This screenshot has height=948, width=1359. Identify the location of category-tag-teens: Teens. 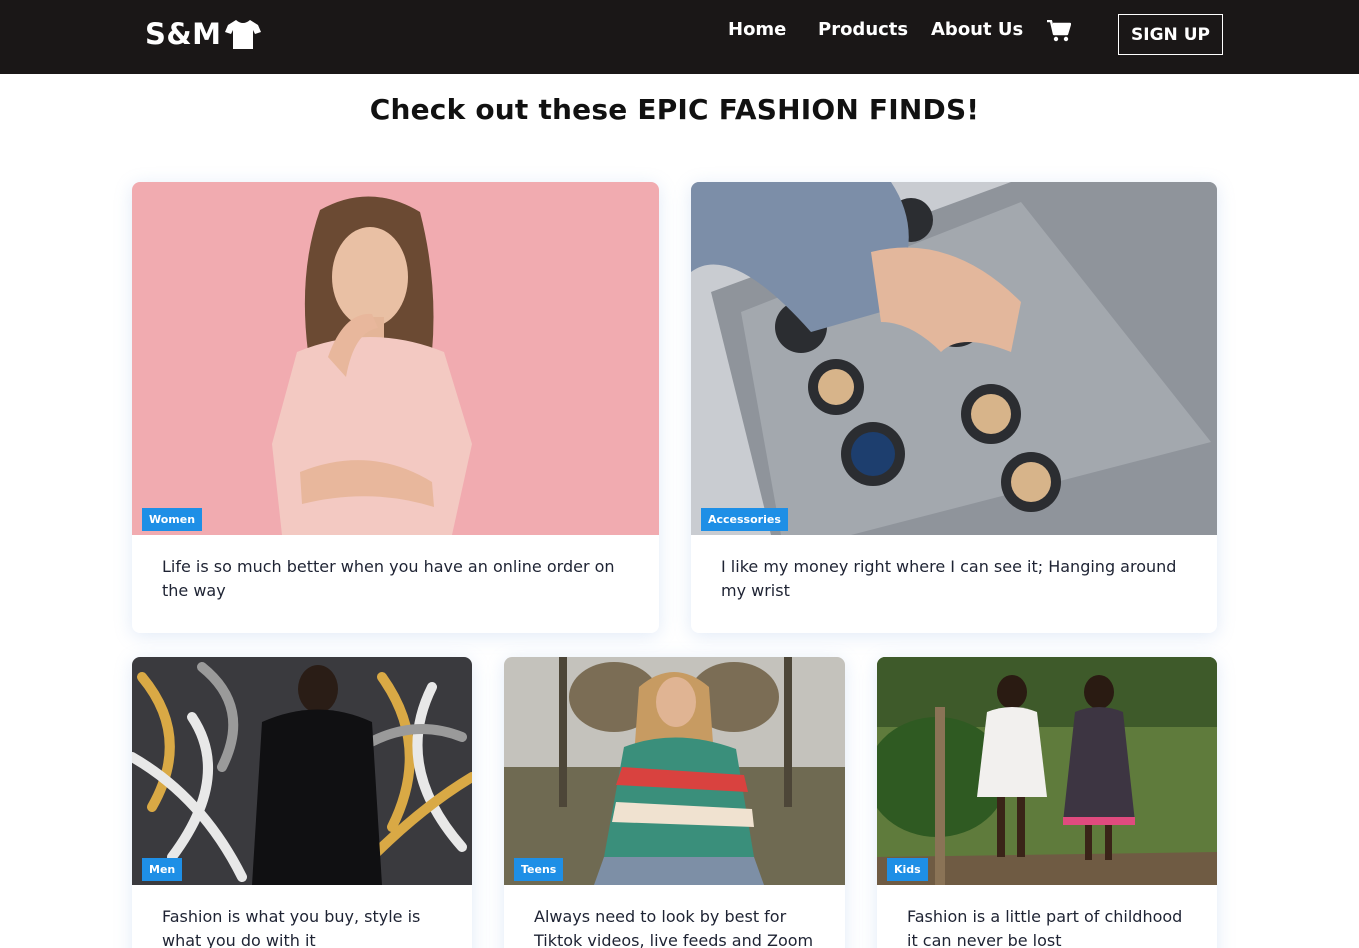
(539, 869).